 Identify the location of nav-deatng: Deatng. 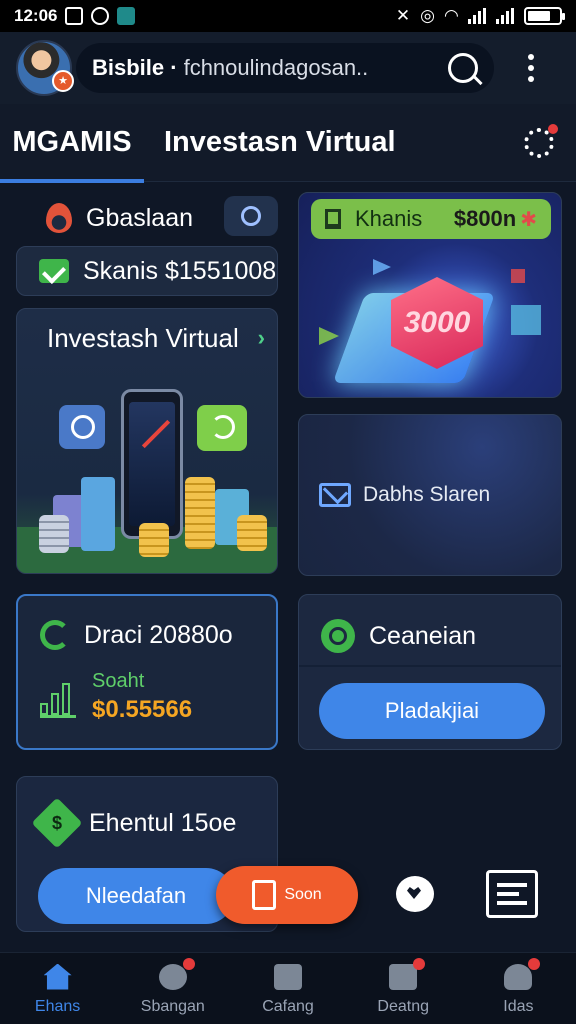
(403, 988).